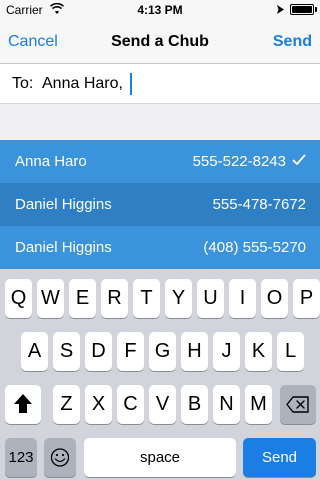 The height and width of the screenshot is (480, 320). What do you see at coordinates (131, 84) in the screenshot?
I see `text-cursor` at bounding box center [131, 84].